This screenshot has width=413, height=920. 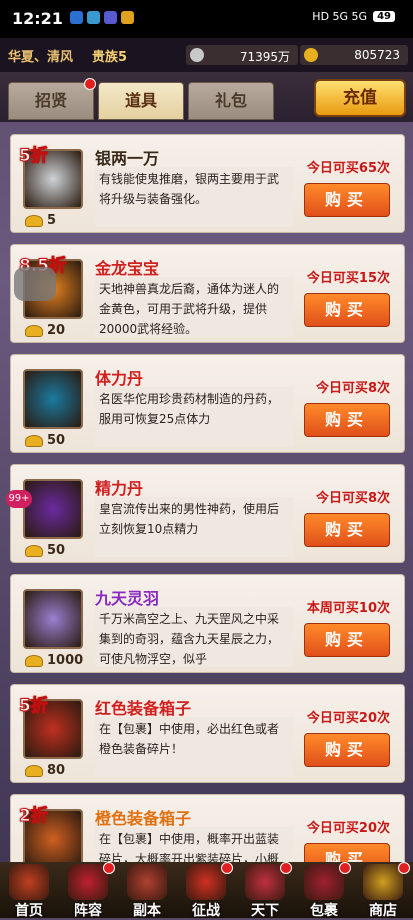 What do you see at coordinates (52, 220) in the screenshot?
I see `price-value: 5` at bounding box center [52, 220].